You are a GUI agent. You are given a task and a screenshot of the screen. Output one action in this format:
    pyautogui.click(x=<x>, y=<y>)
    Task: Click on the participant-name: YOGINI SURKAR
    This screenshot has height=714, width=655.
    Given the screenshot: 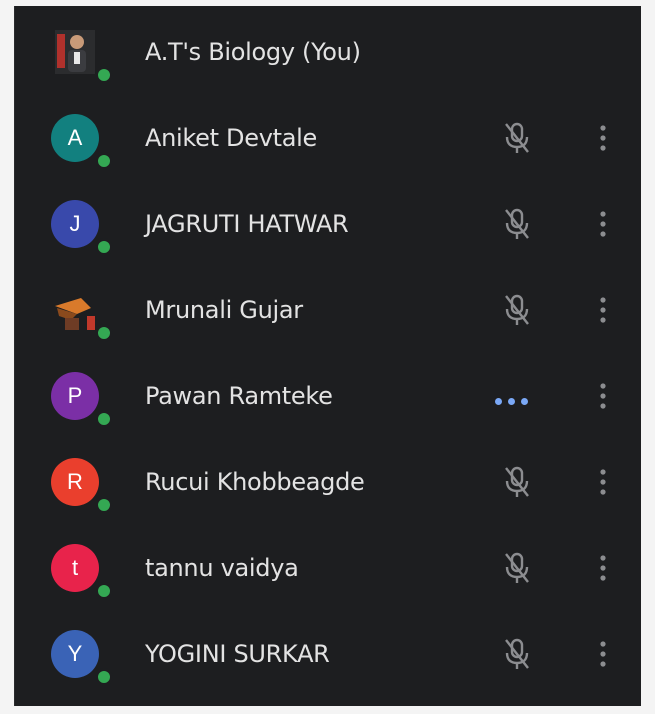 What is the action you would take?
    pyautogui.click(x=237, y=654)
    